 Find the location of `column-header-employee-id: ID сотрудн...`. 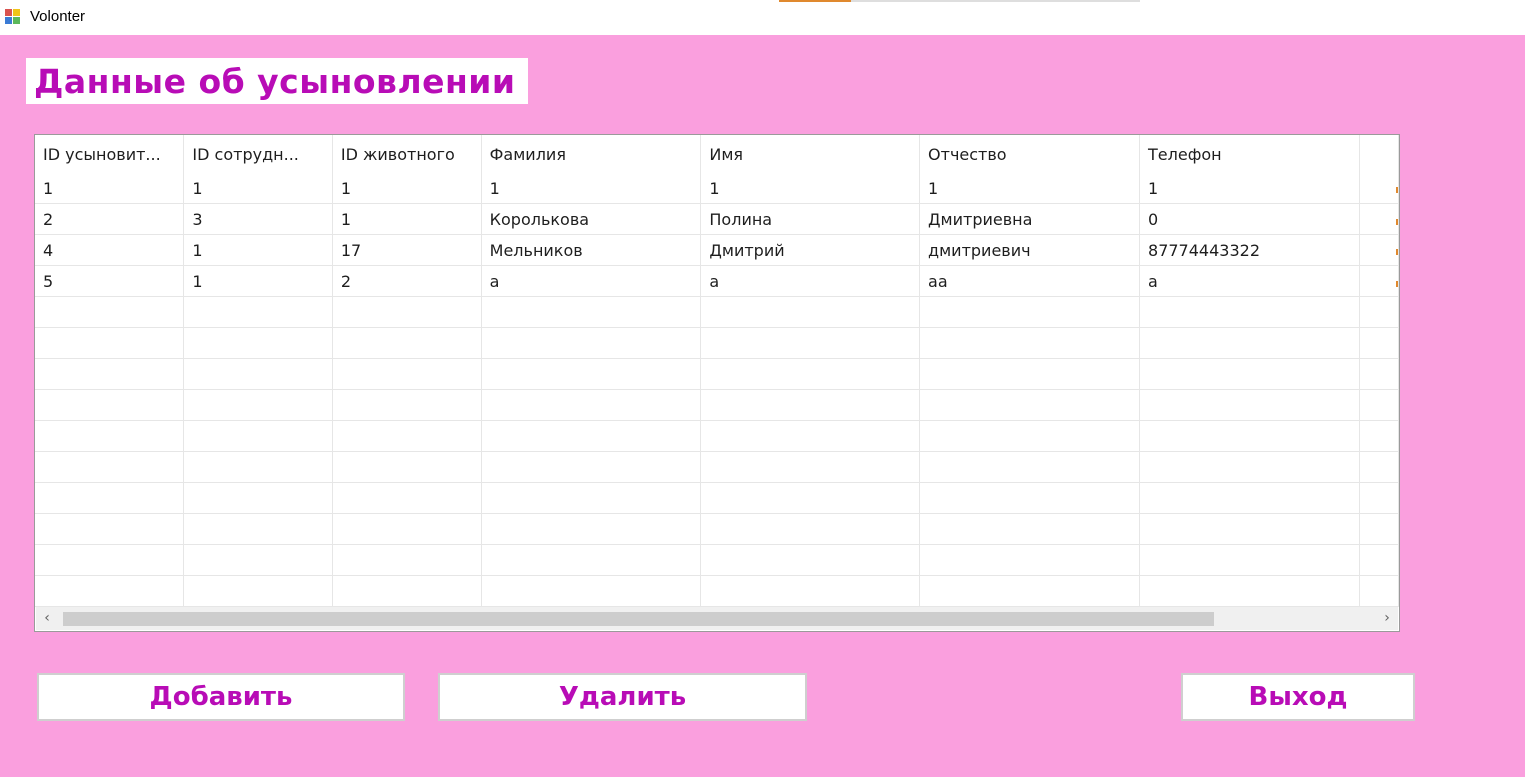

column-header-employee-id: ID сотрудн... is located at coordinates (258, 154).